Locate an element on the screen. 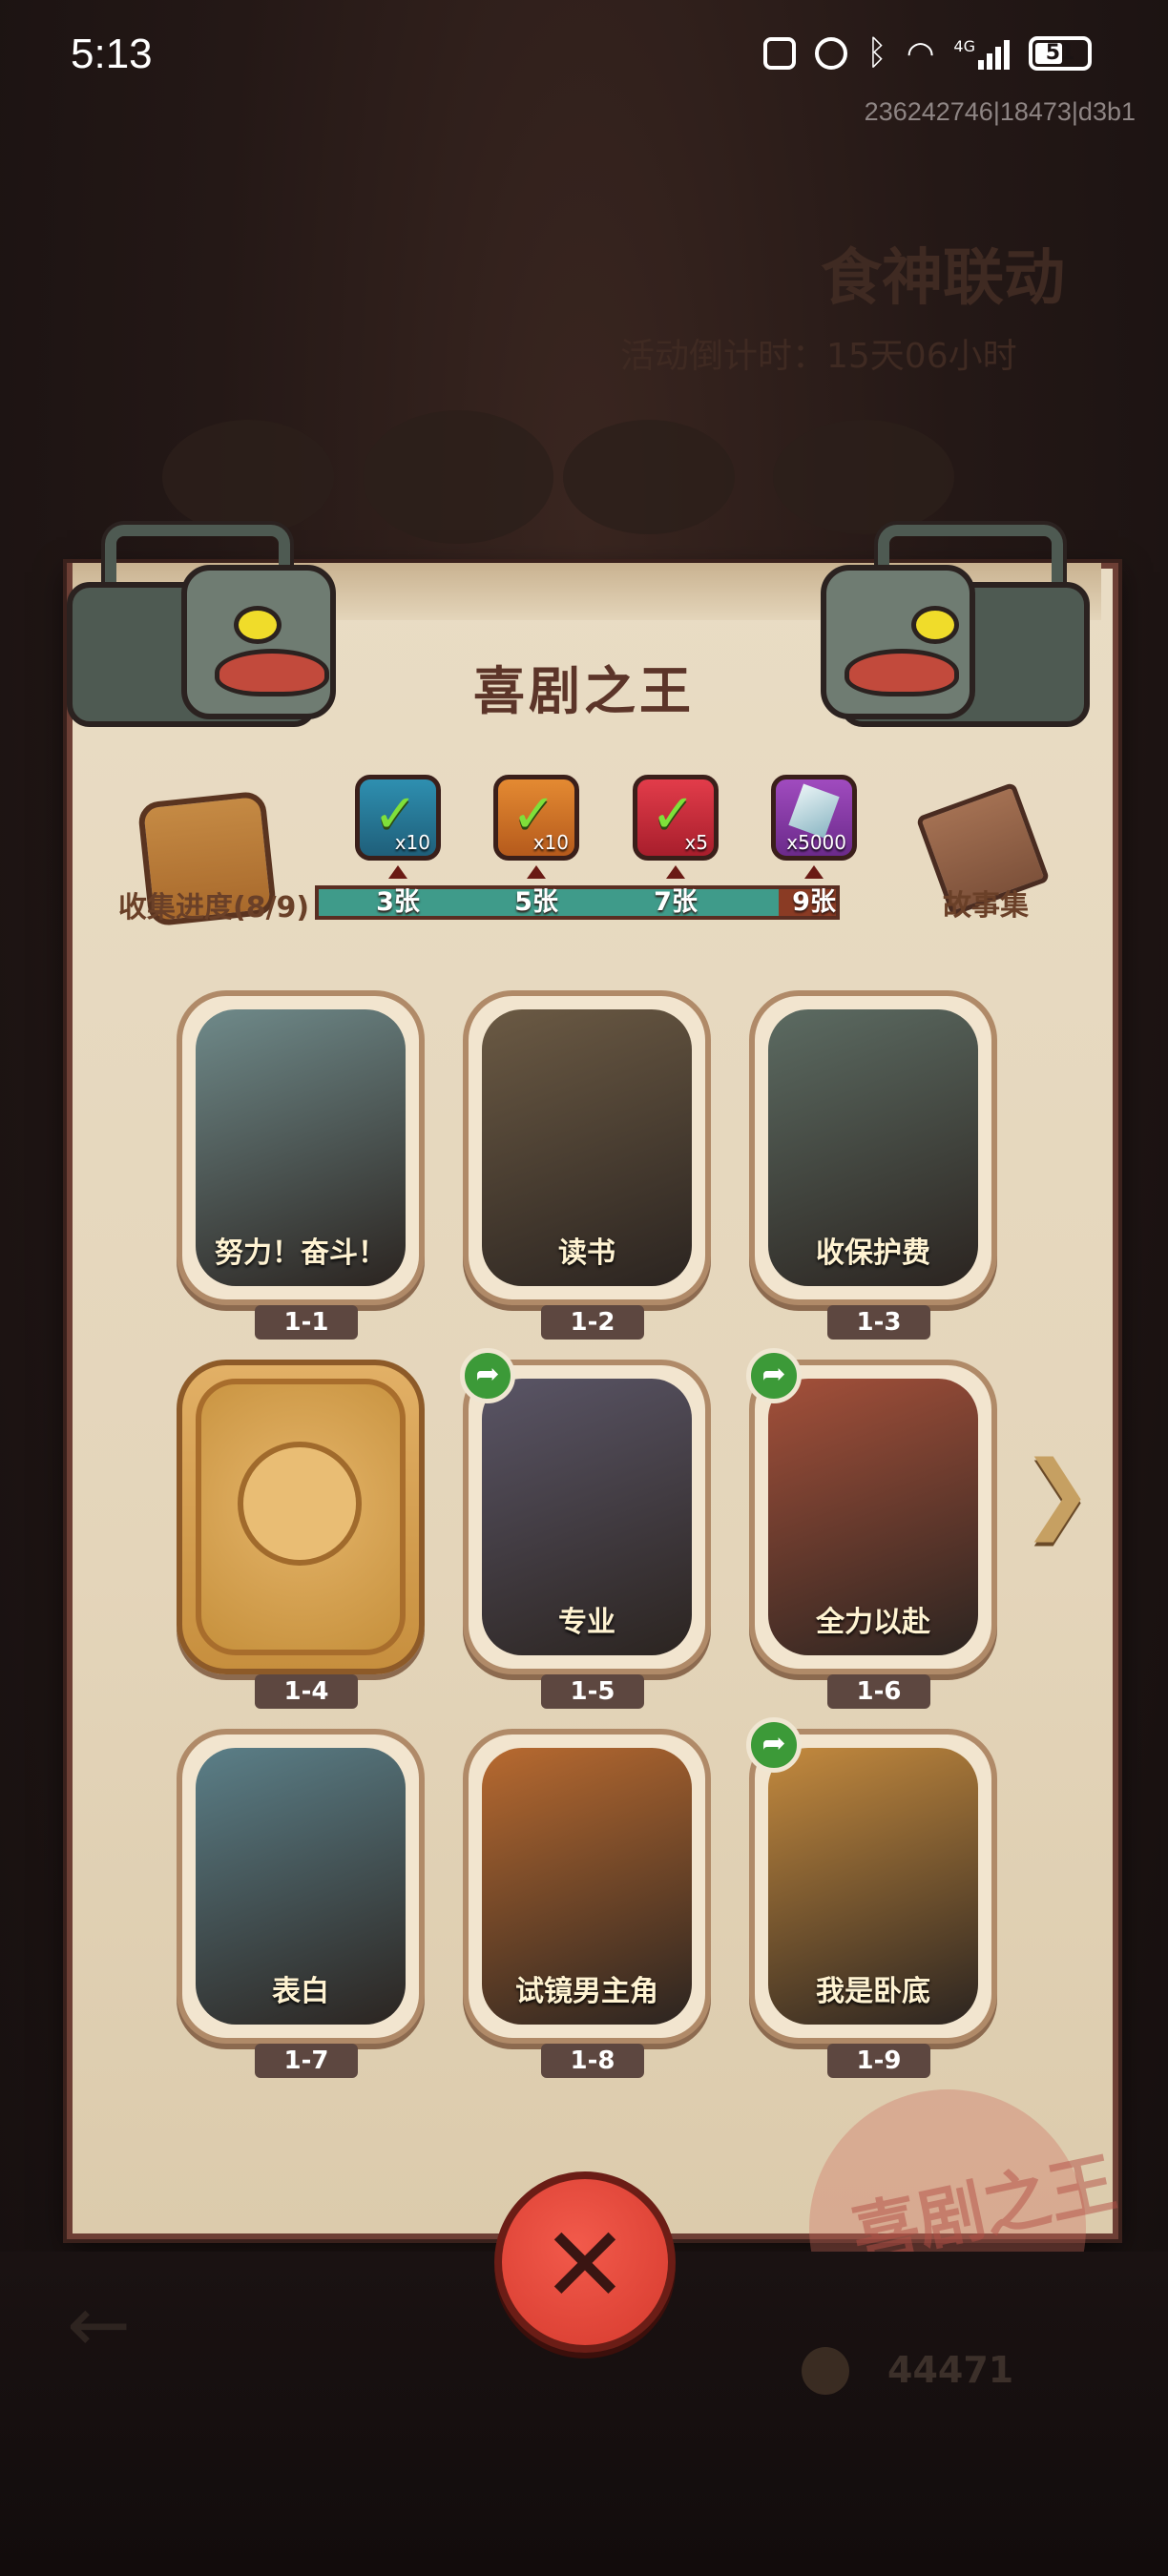  milestone-label: 3张 is located at coordinates (398, 902).